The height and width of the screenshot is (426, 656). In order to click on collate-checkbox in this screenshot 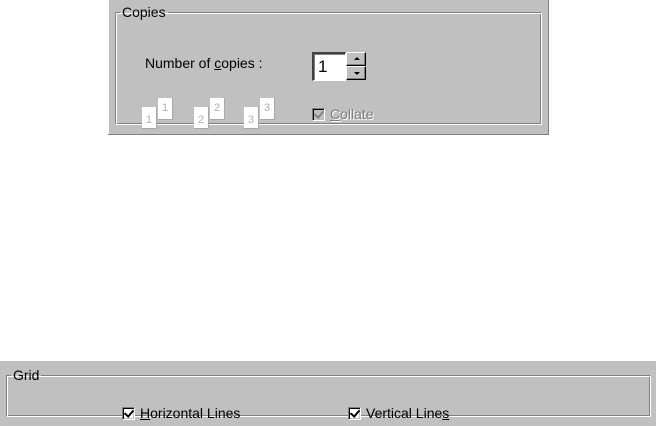, I will do `click(318, 114)`.